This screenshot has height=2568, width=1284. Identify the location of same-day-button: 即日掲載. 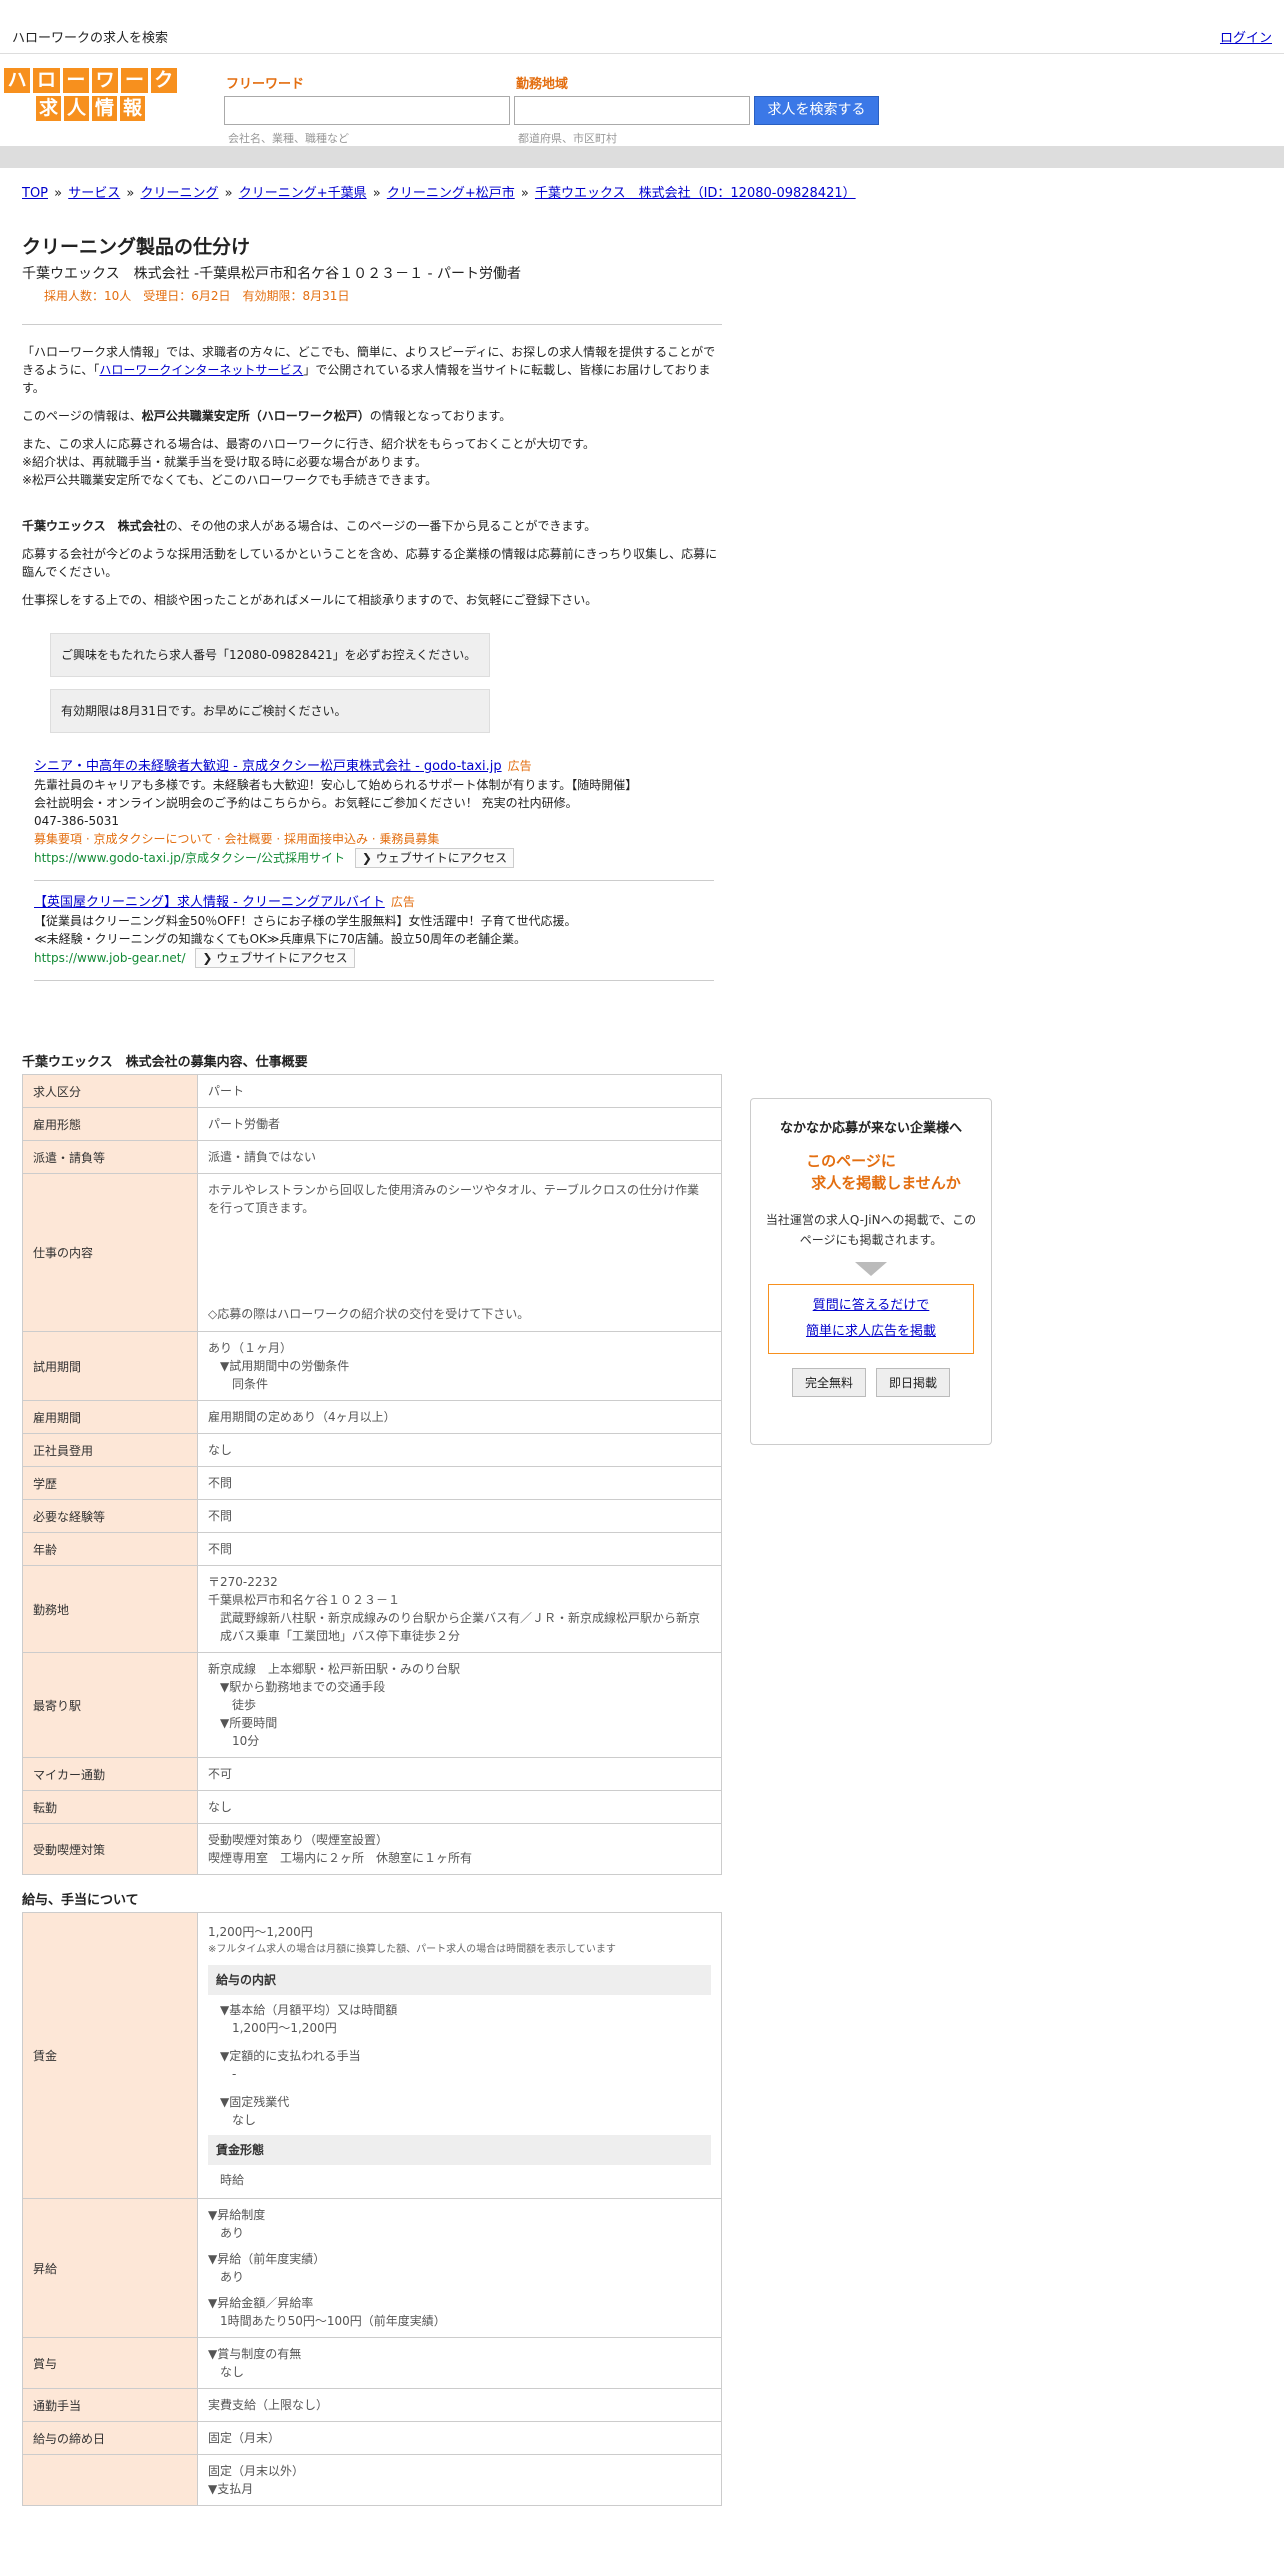
(913, 1382).